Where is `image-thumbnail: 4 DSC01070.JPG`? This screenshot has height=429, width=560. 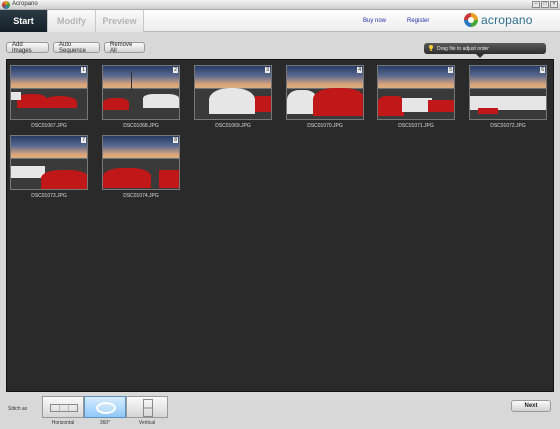
image-thumbnail: 4 DSC01070.JPG is located at coordinates (325, 97).